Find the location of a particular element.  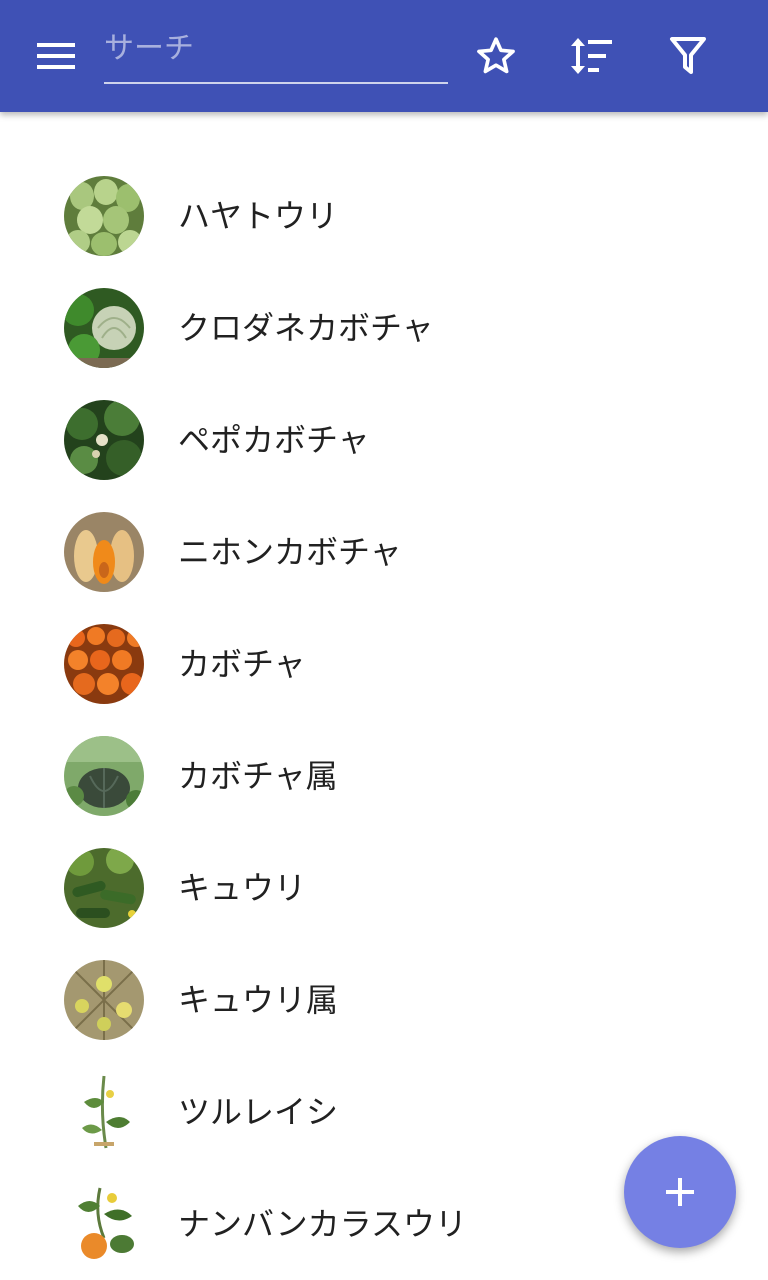

bitter-melon-illustration is located at coordinates (104, 1112).